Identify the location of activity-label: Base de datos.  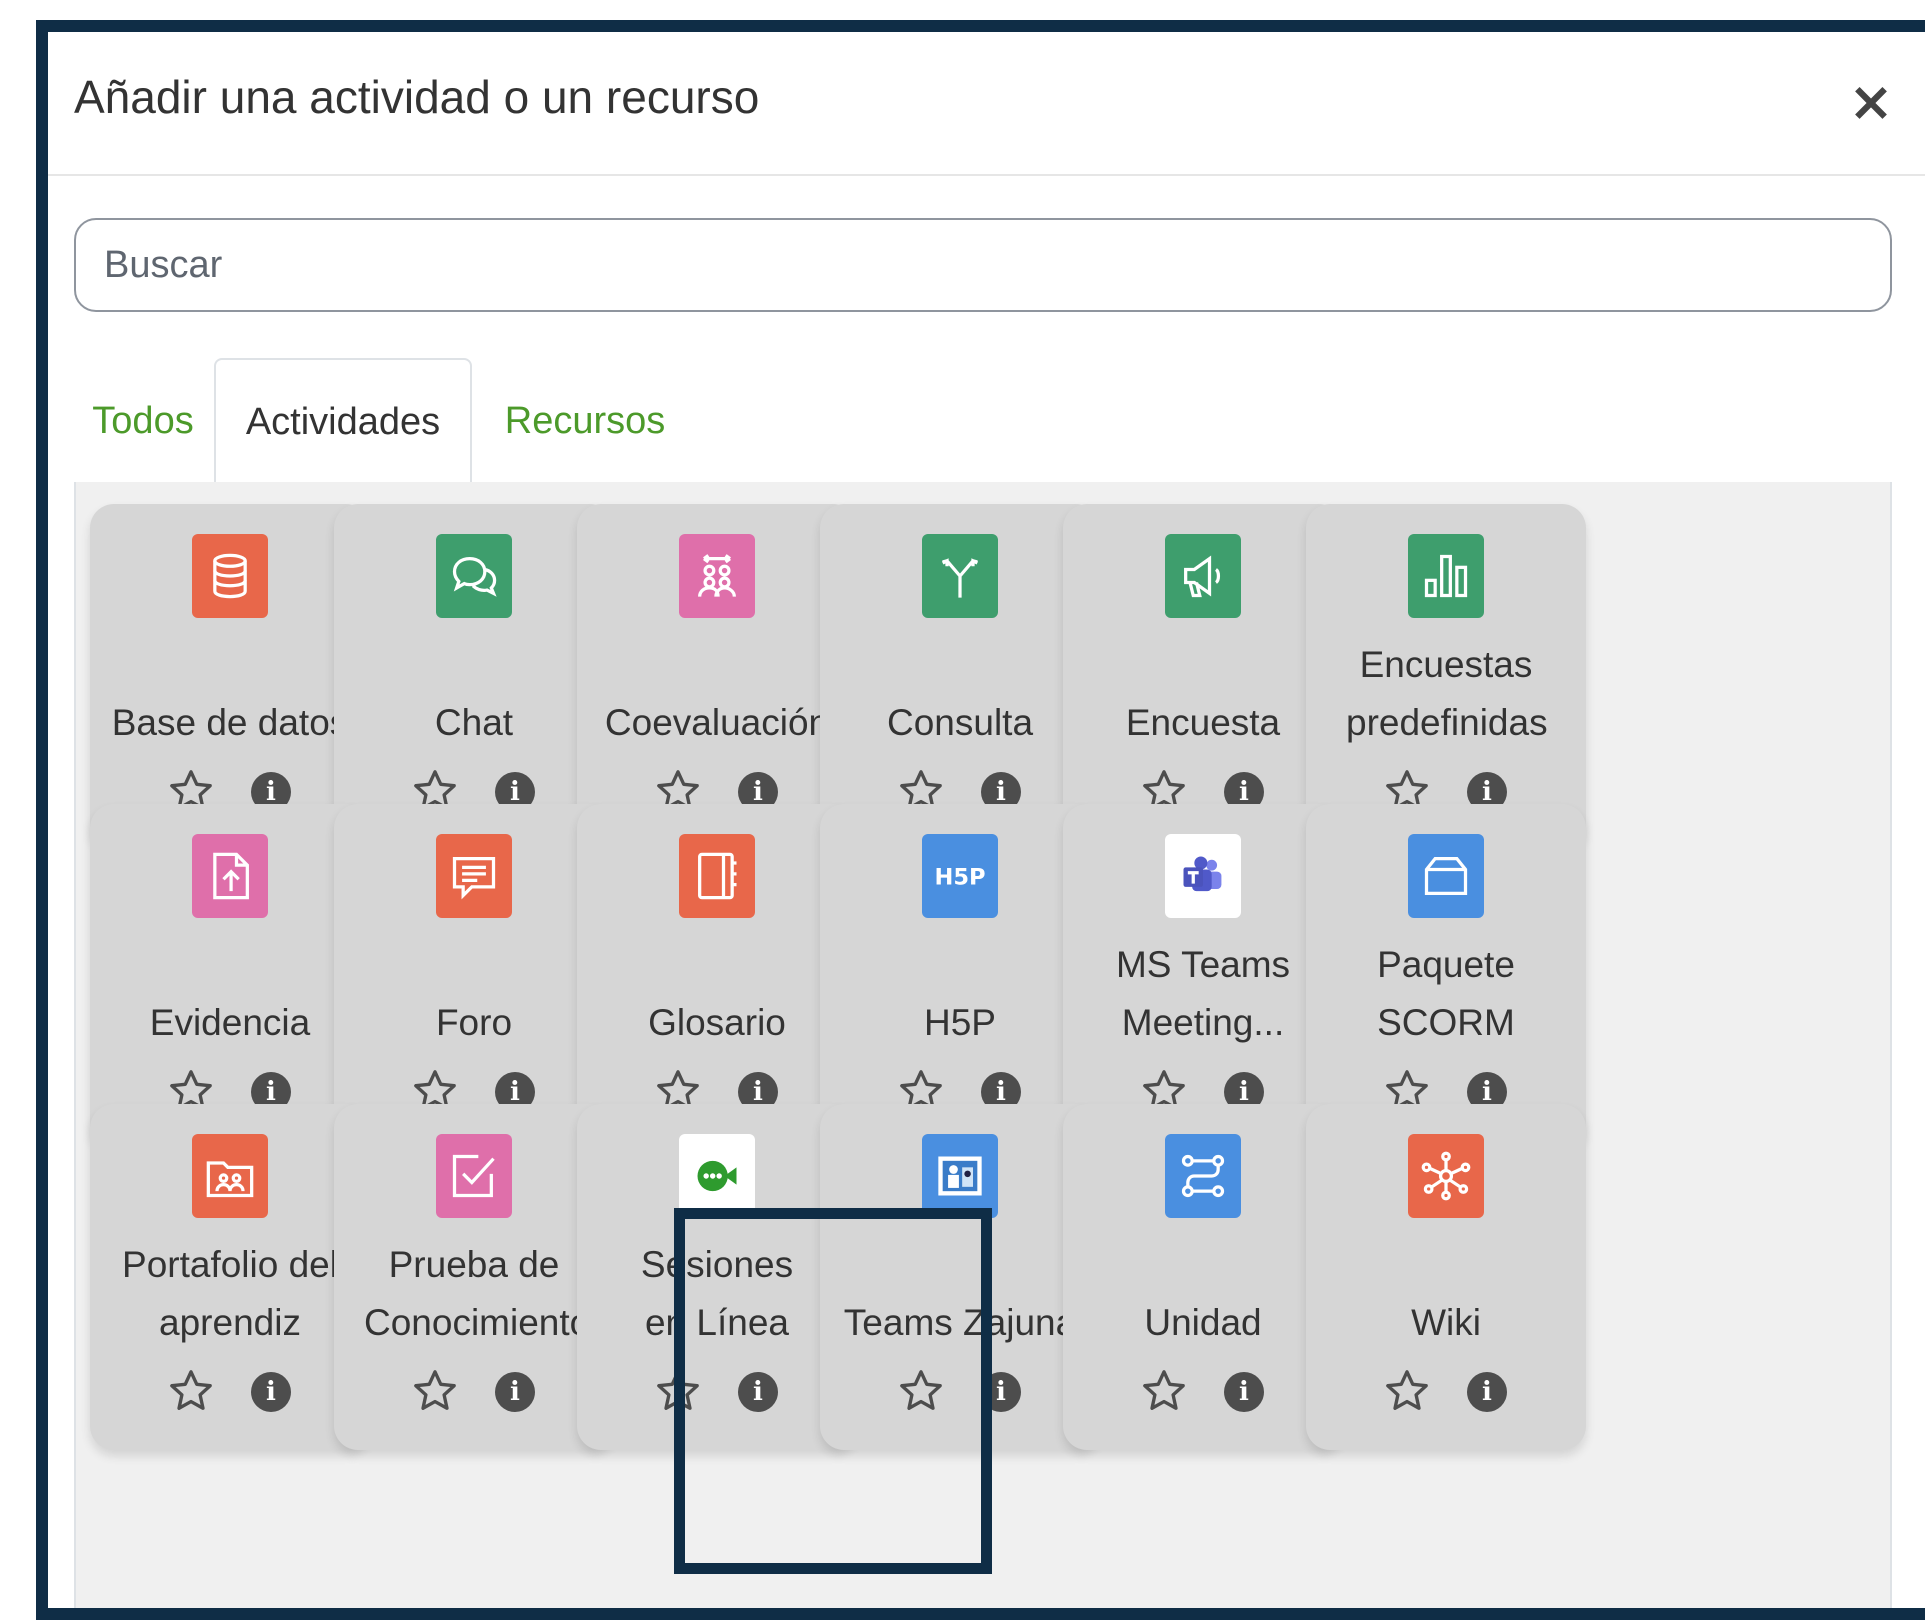
(230, 722).